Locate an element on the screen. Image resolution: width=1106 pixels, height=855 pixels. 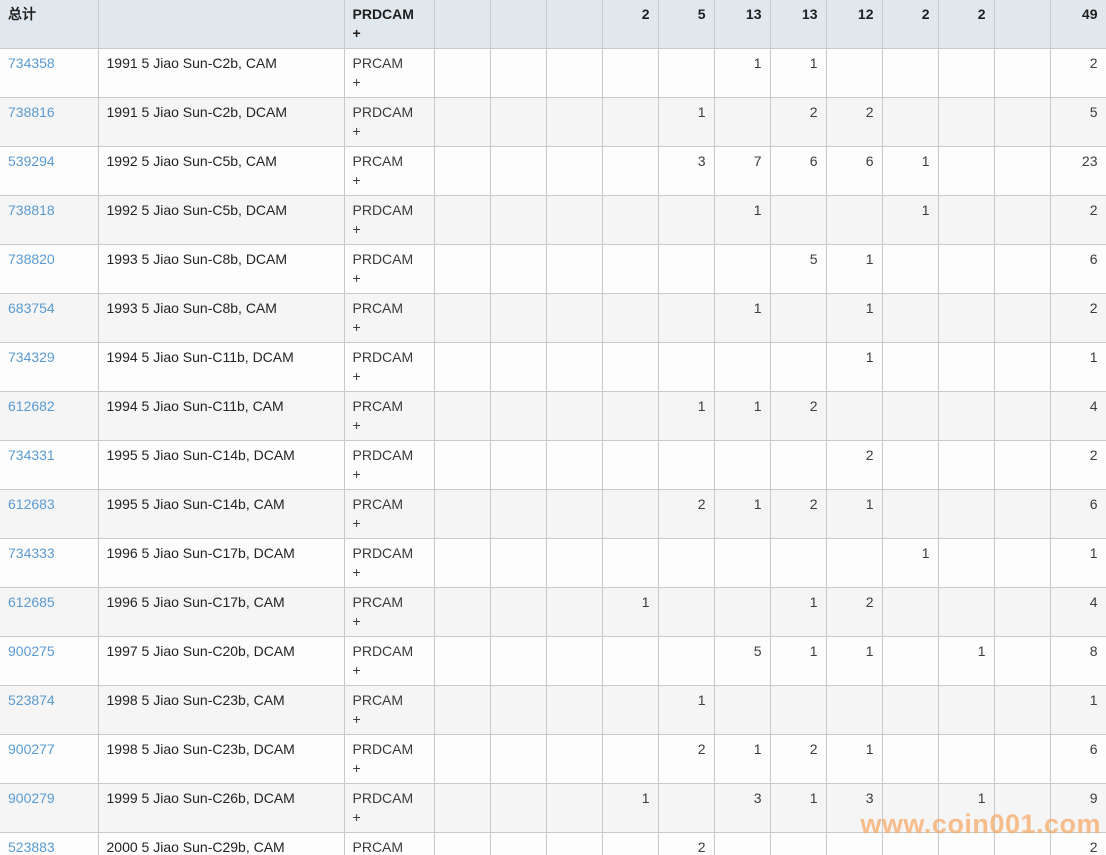
row-total-cell: 2 is located at coordinates (1078, 220).